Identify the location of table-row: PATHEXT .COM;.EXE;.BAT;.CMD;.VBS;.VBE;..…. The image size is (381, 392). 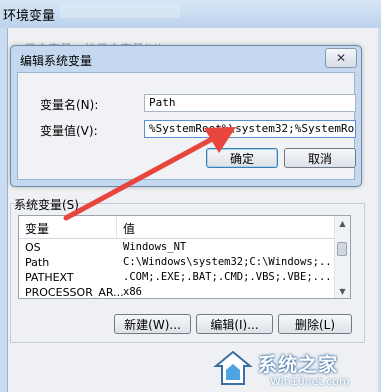
(177, 277).